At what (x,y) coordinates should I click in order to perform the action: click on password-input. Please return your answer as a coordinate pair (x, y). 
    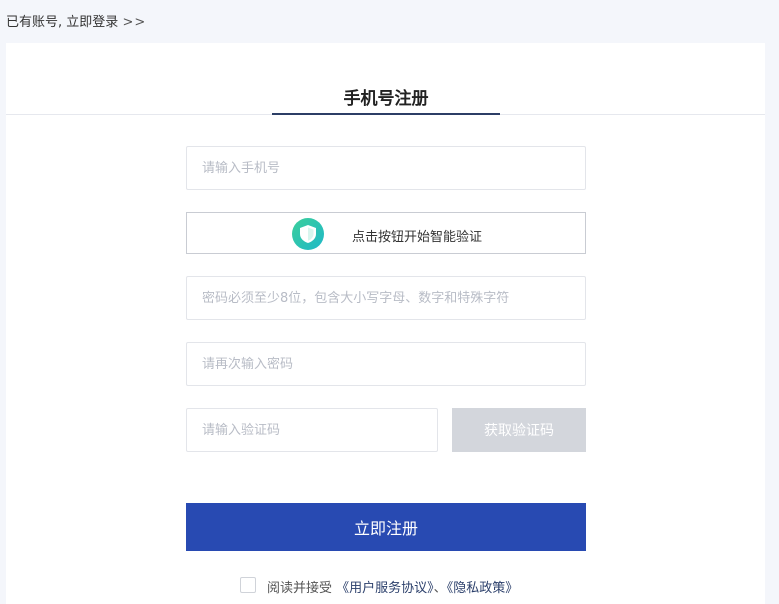
    Looking at the image, I should click on (386, 298).